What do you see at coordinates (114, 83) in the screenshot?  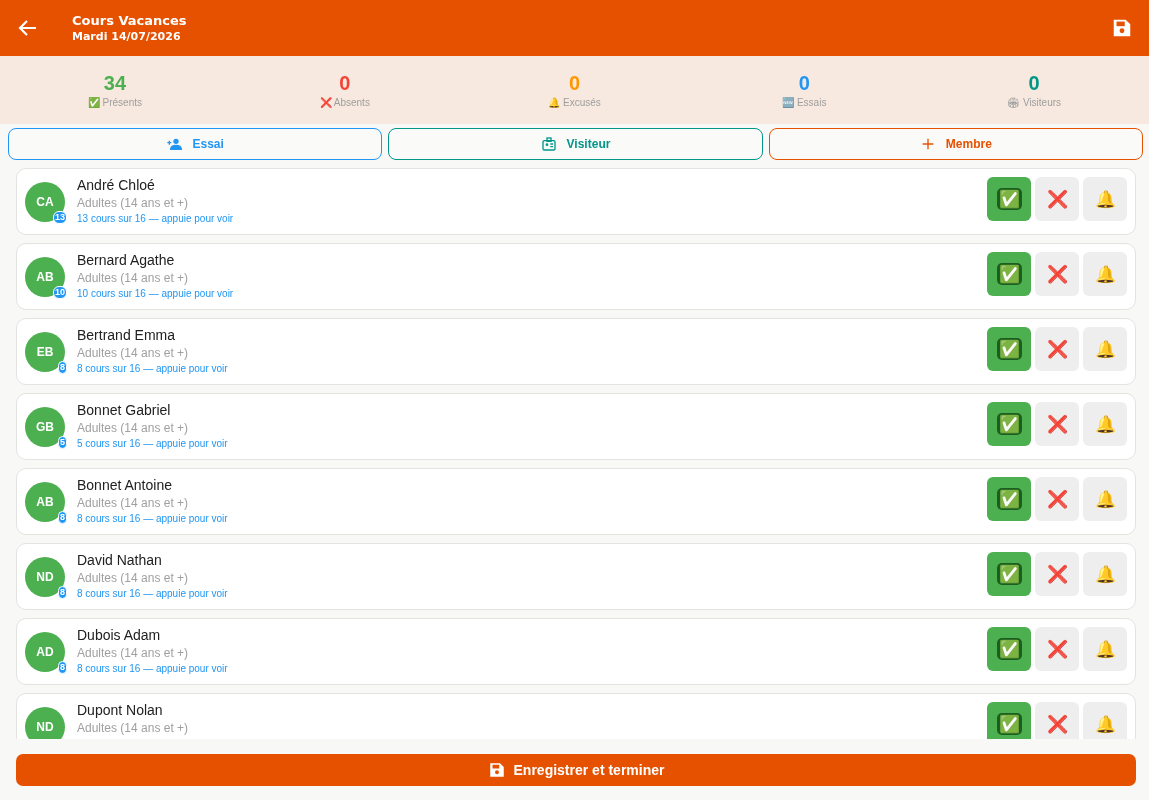 I see `stat-value: 34` at bounding box center [114, 83].